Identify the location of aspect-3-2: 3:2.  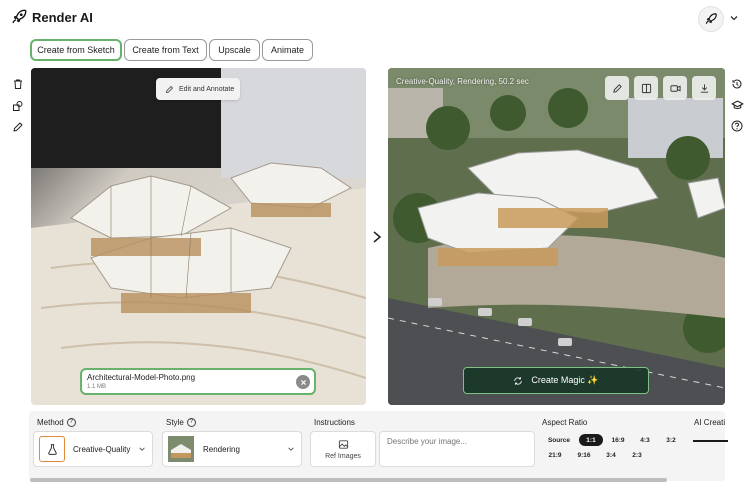
(671, 440).